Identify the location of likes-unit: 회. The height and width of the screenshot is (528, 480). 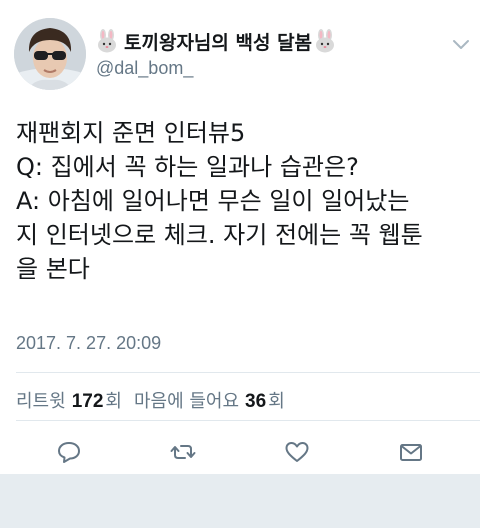
(276, 401).